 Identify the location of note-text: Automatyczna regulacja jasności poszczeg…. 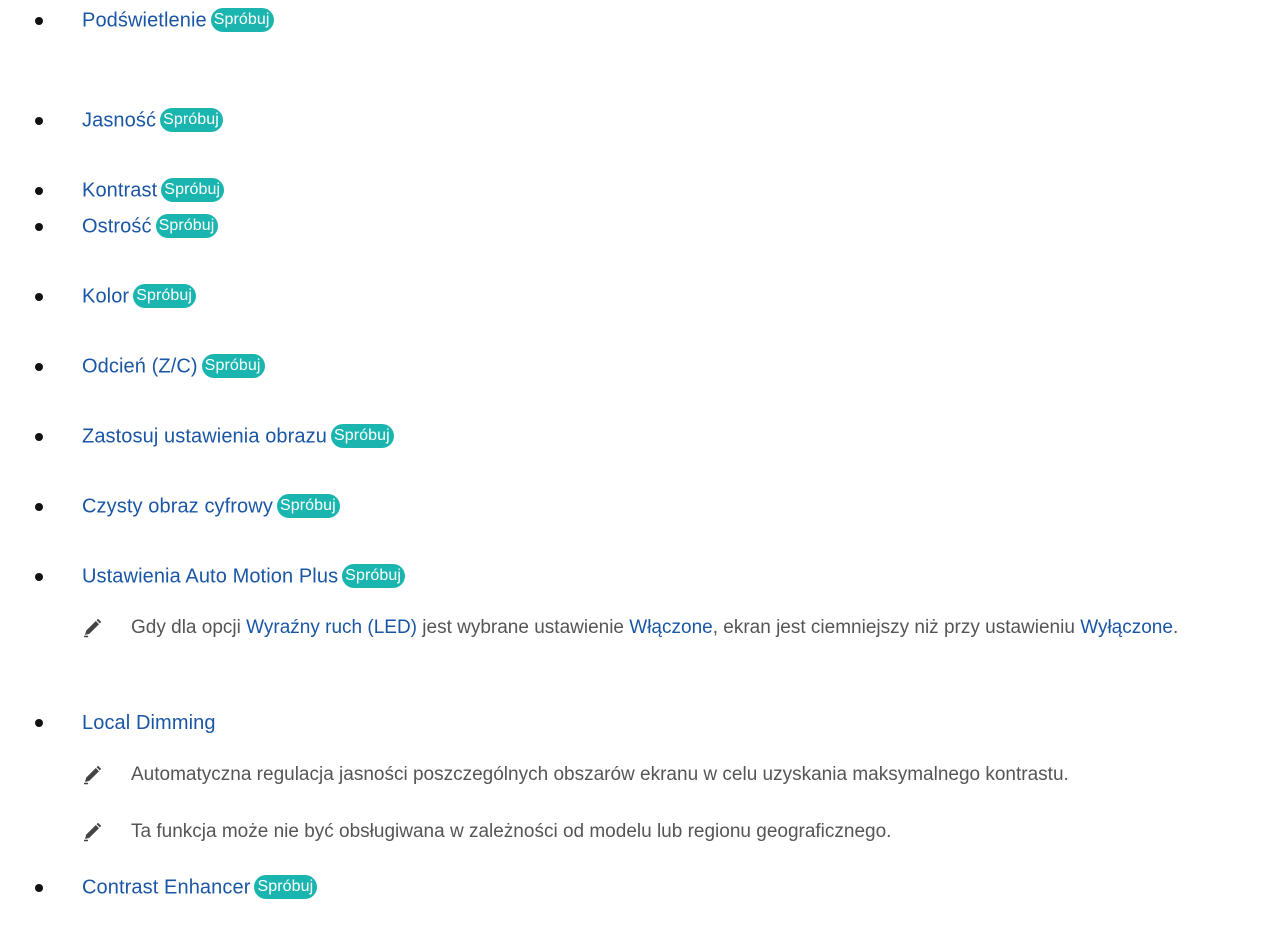
(600, 774).